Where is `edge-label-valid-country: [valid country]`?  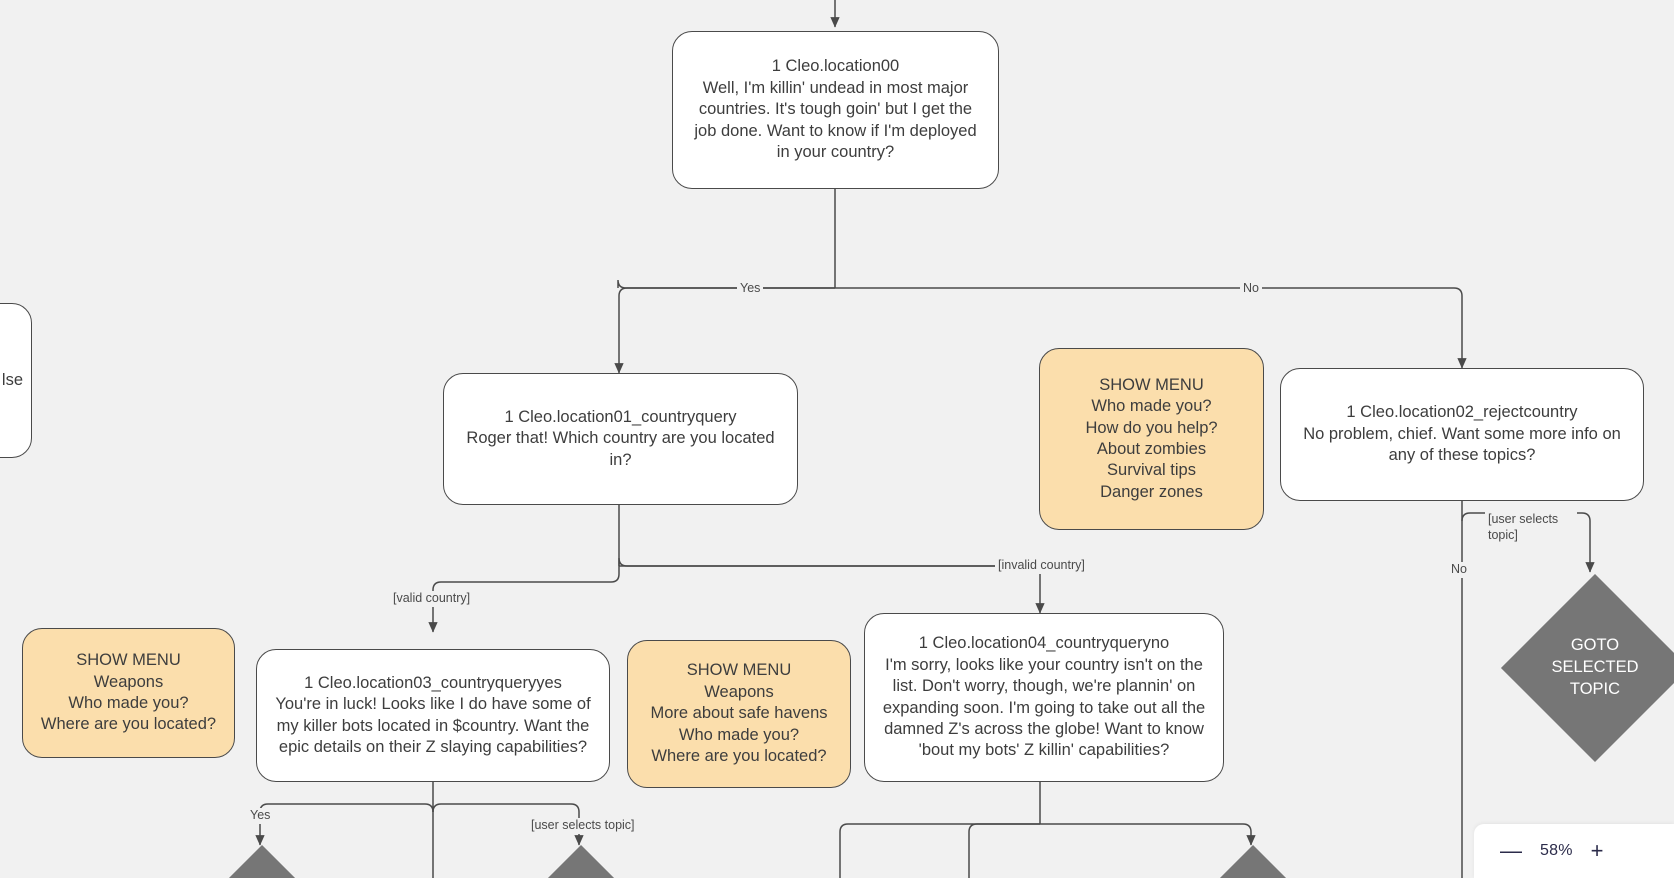
edge-label-valid-country: [valid country] is located at coordinates (432, 599).